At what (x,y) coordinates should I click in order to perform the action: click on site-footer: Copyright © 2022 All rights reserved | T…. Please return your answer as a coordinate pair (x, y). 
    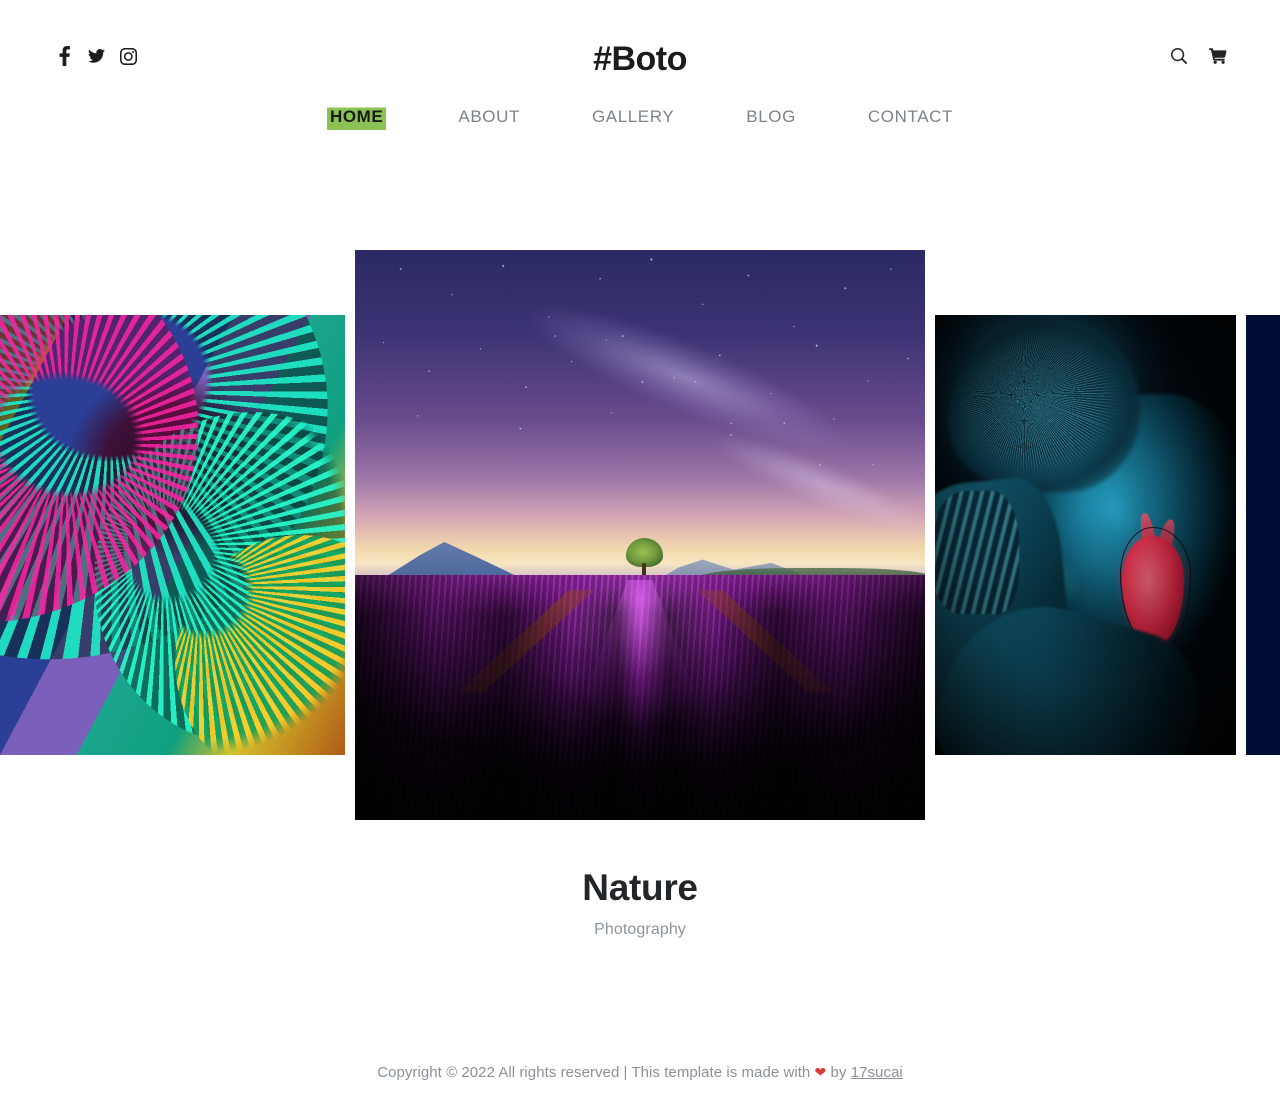
    Looking at the image, I should click on (640, 1072).